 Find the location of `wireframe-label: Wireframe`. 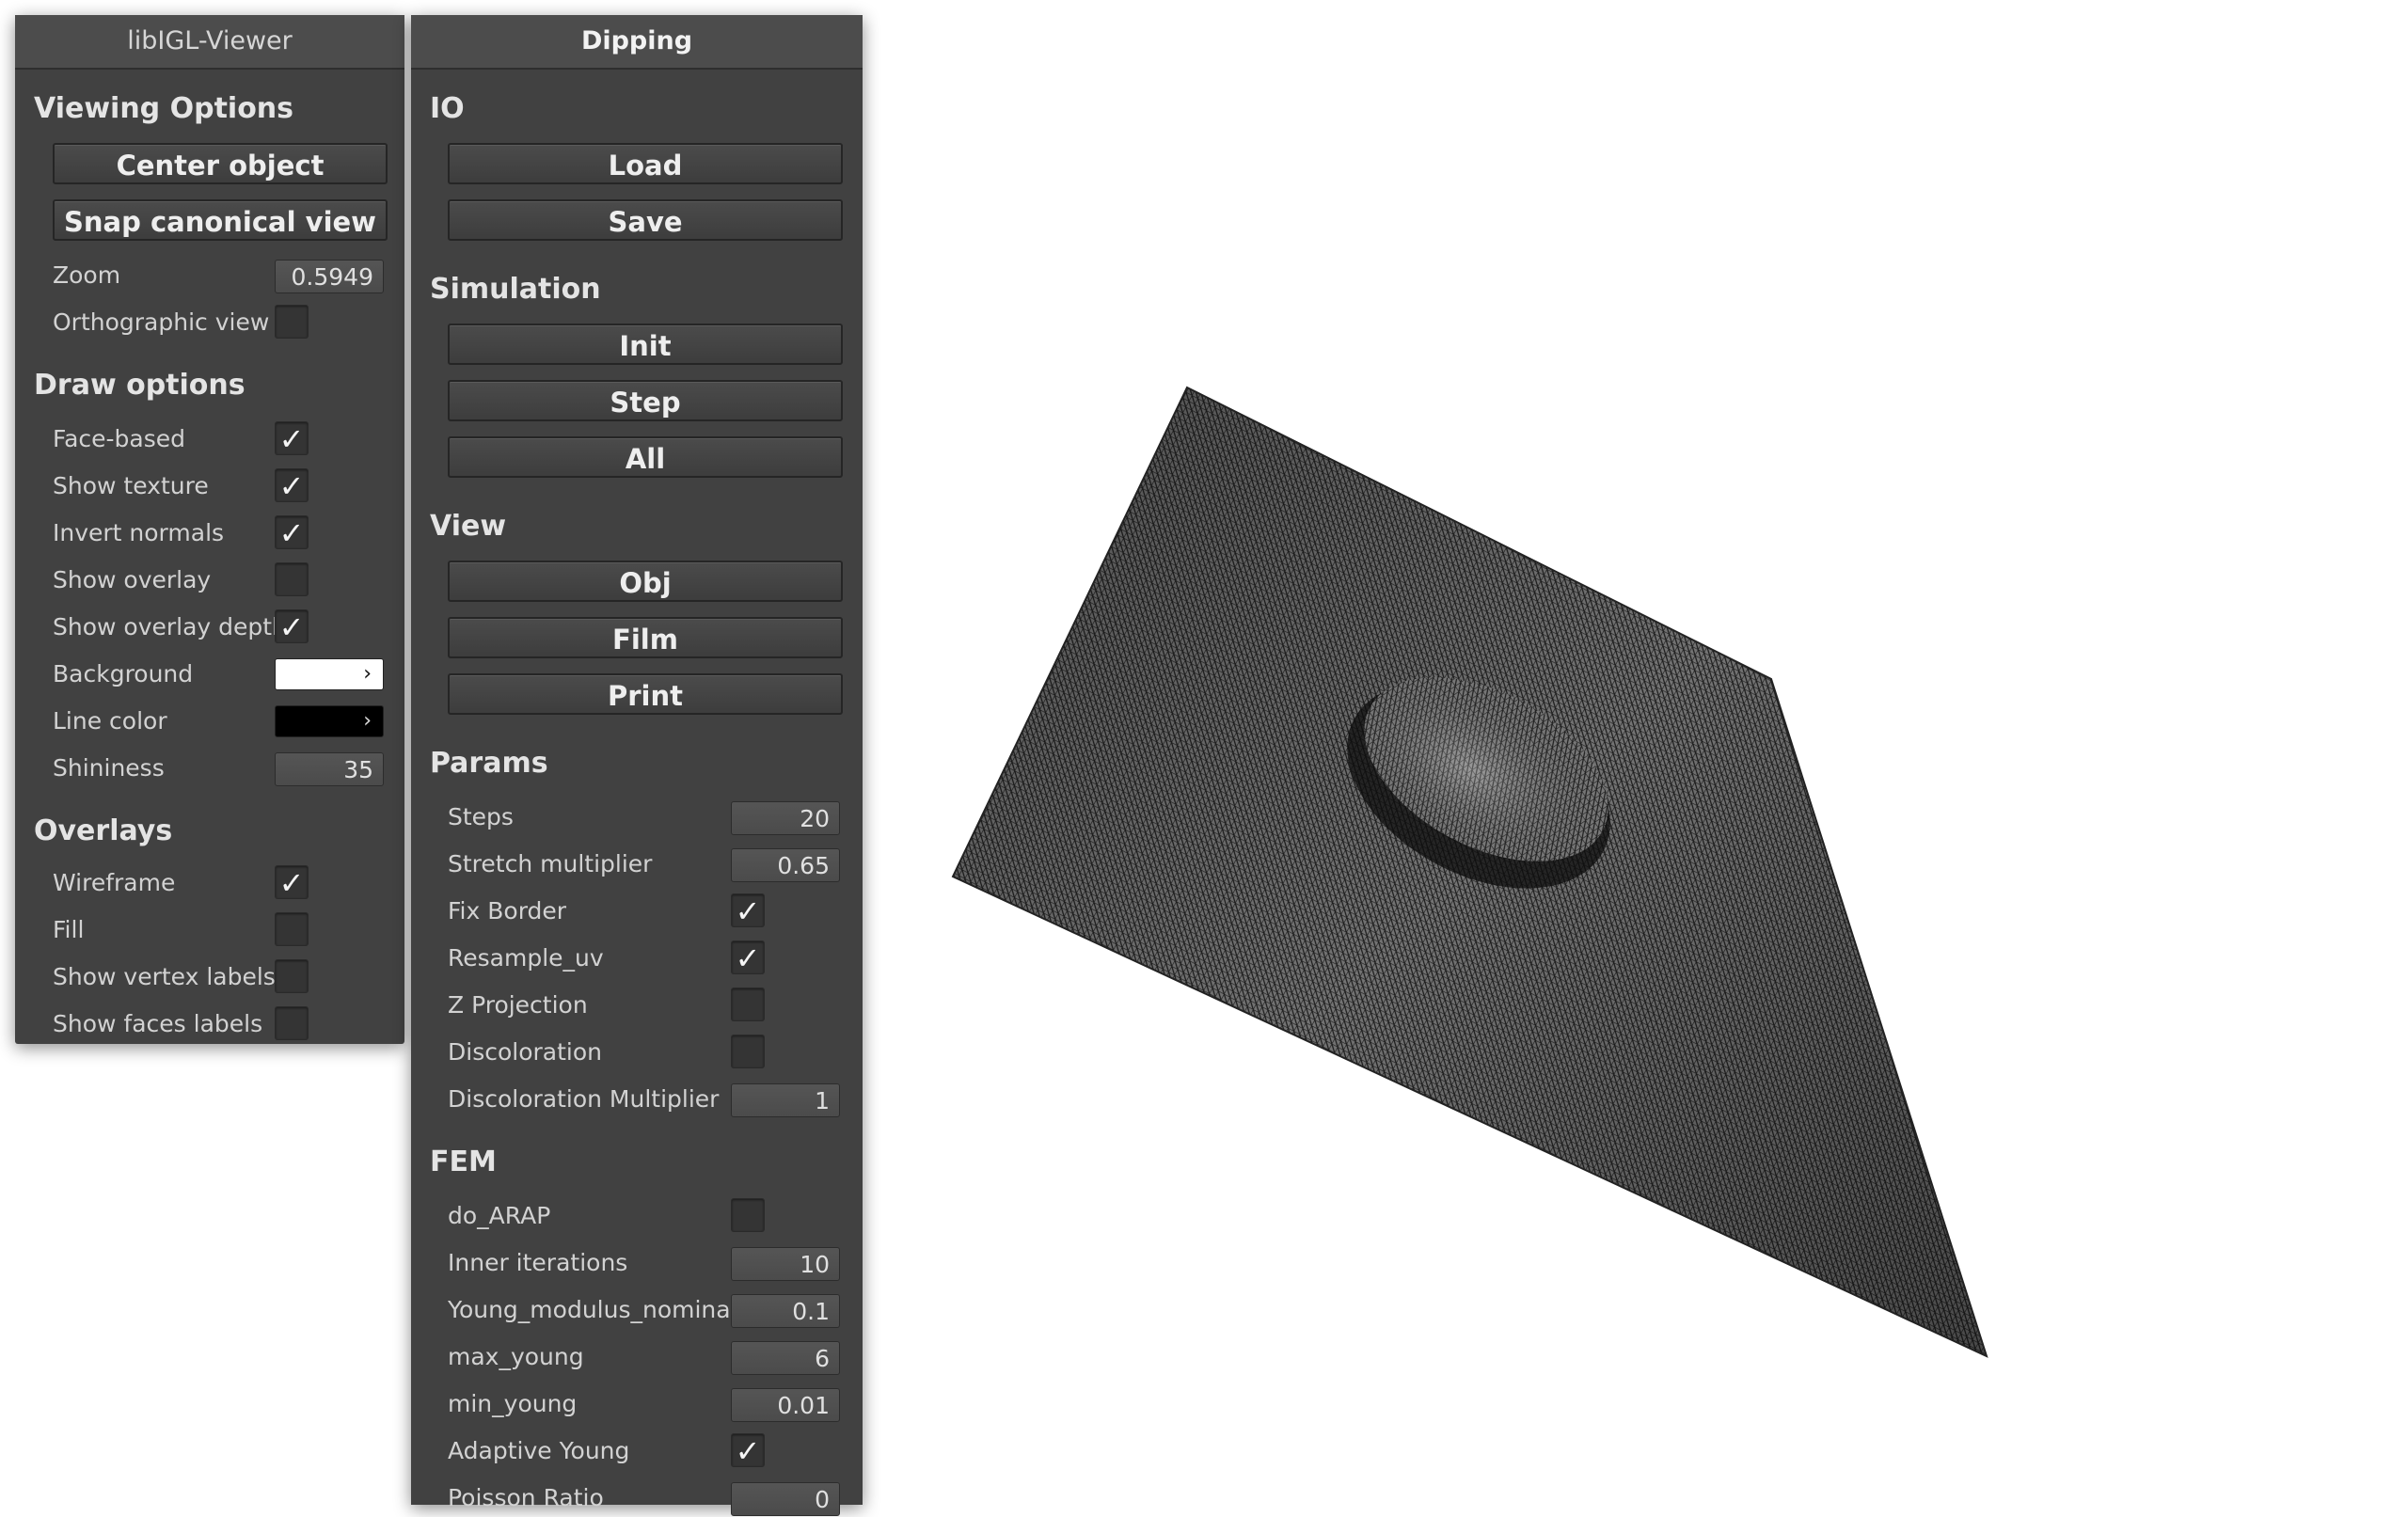

wireframe-label: Wireframe is located at coordinates (115, 882).